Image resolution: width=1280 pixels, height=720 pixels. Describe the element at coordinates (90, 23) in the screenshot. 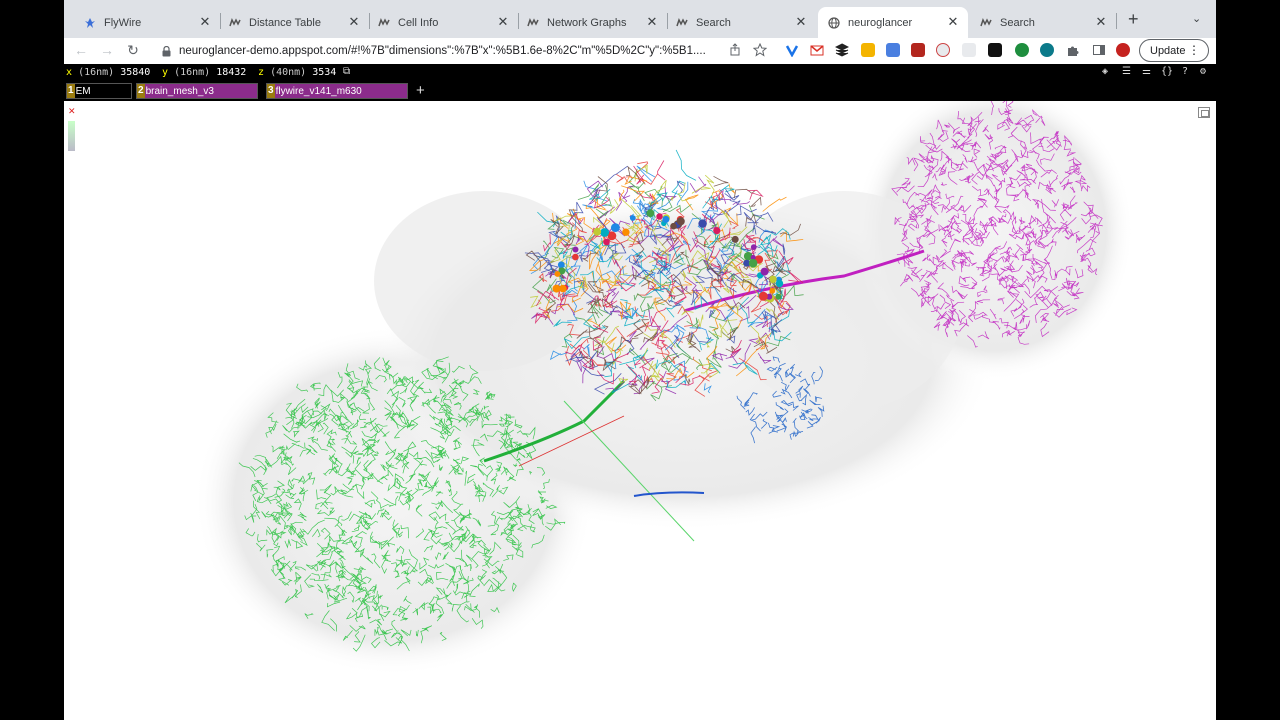

I see `flywire-icon` at that location.